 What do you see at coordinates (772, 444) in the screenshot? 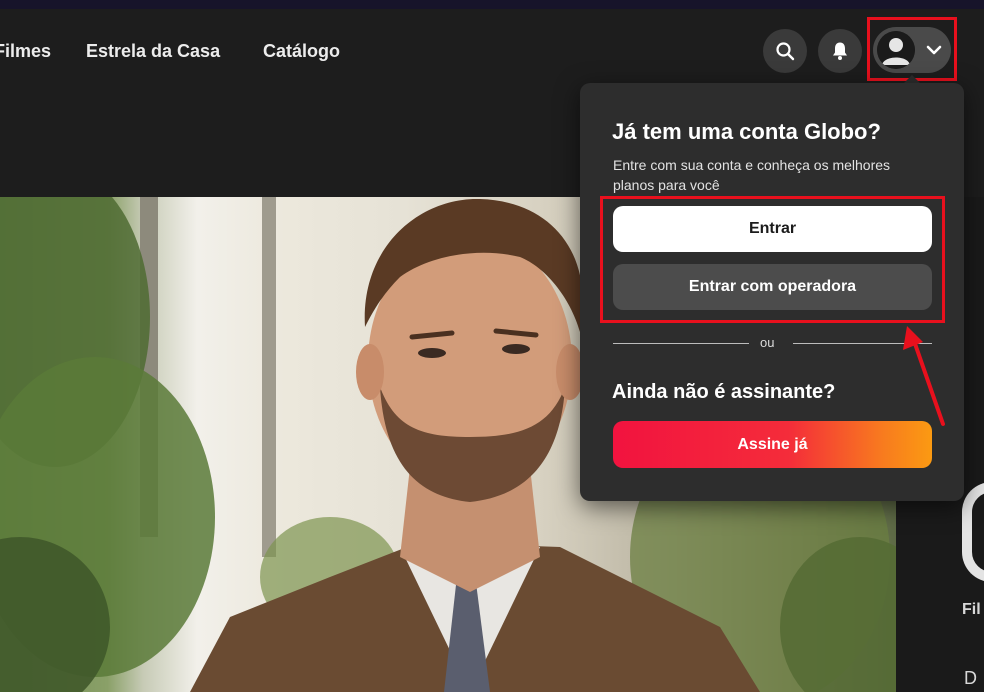
I see `subscribe-button: Assine já` at bounding box center [772, 444].